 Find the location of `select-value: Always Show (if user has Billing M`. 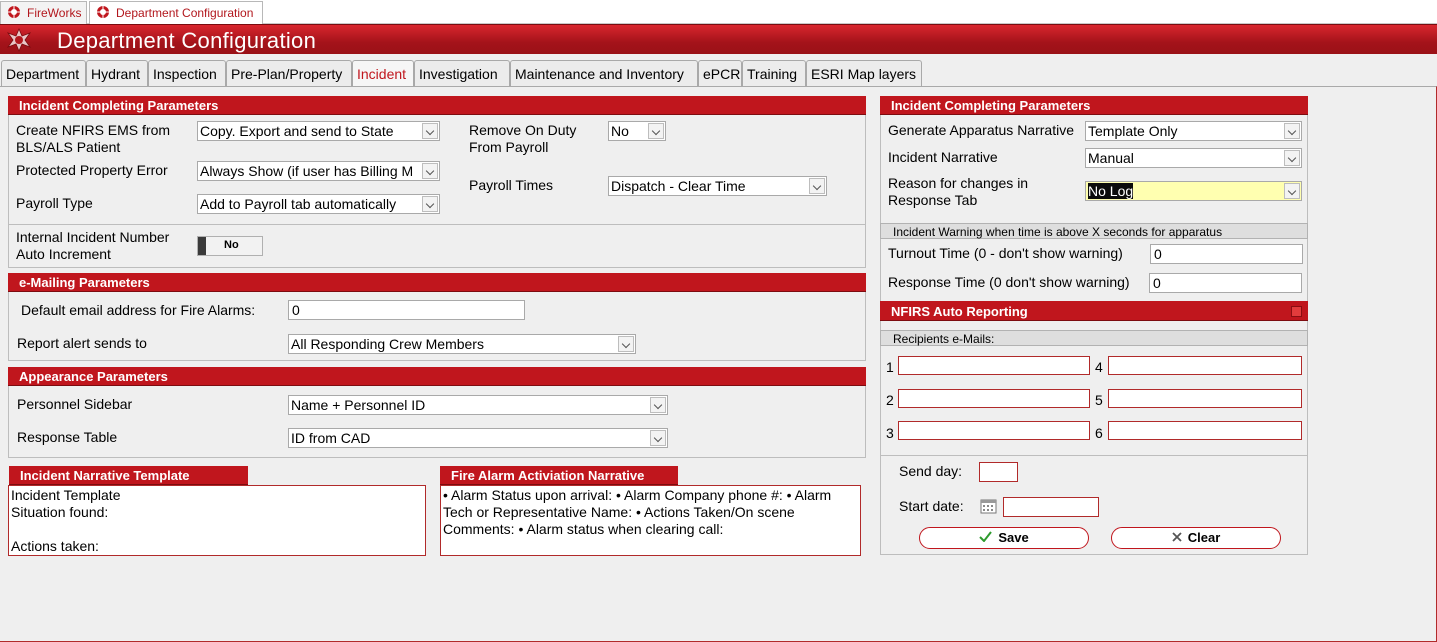

select-value: Always Show (if user has Billing M is located at coordinates (307, 171).